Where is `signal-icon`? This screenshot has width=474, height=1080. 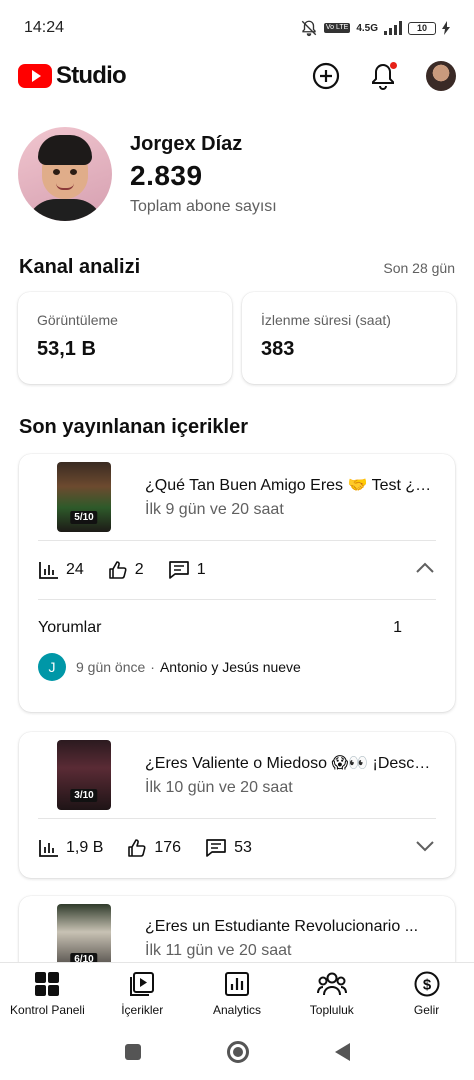
signal-icon is located at coordinates (393, 28).